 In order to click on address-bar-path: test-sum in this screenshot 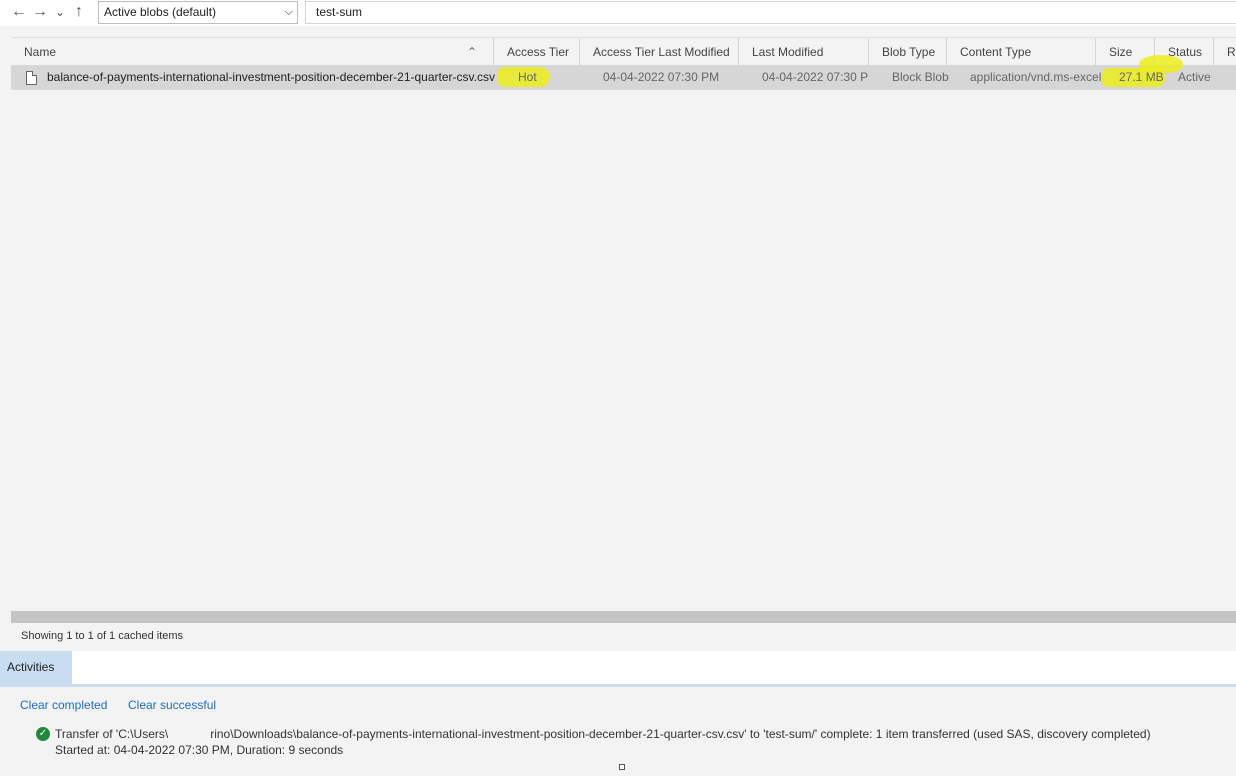, I will do `click(339, 12)`.